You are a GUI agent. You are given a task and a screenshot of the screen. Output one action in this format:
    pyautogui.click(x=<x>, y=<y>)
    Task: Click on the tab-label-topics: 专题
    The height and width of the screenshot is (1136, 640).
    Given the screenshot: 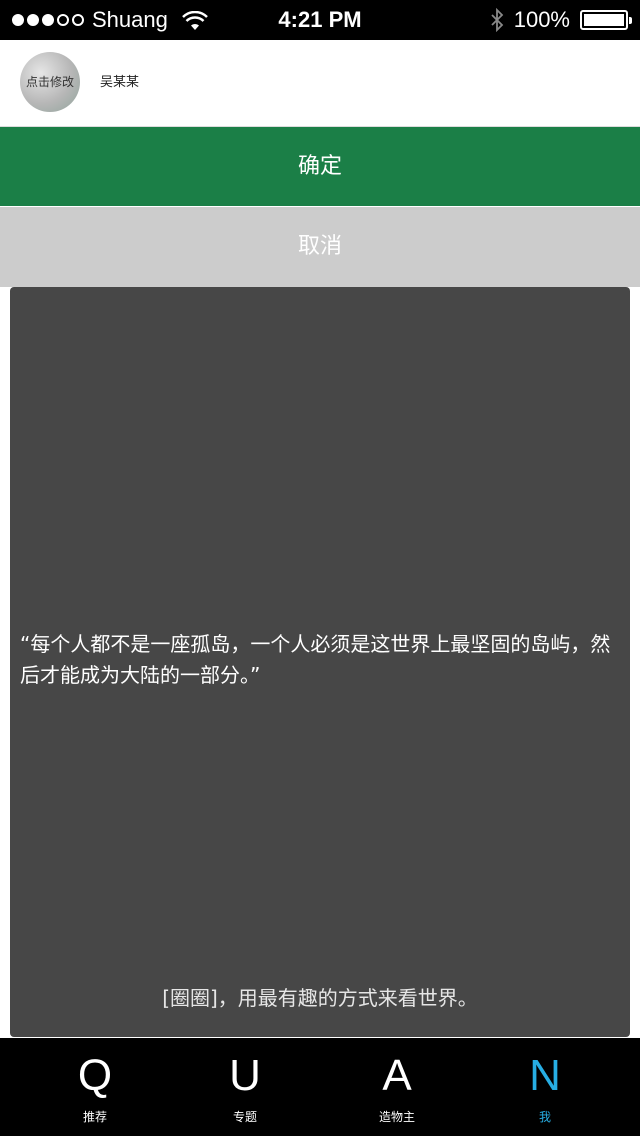 What is the action you would take?
    pyautogui.click(x=244, y=1117)
    